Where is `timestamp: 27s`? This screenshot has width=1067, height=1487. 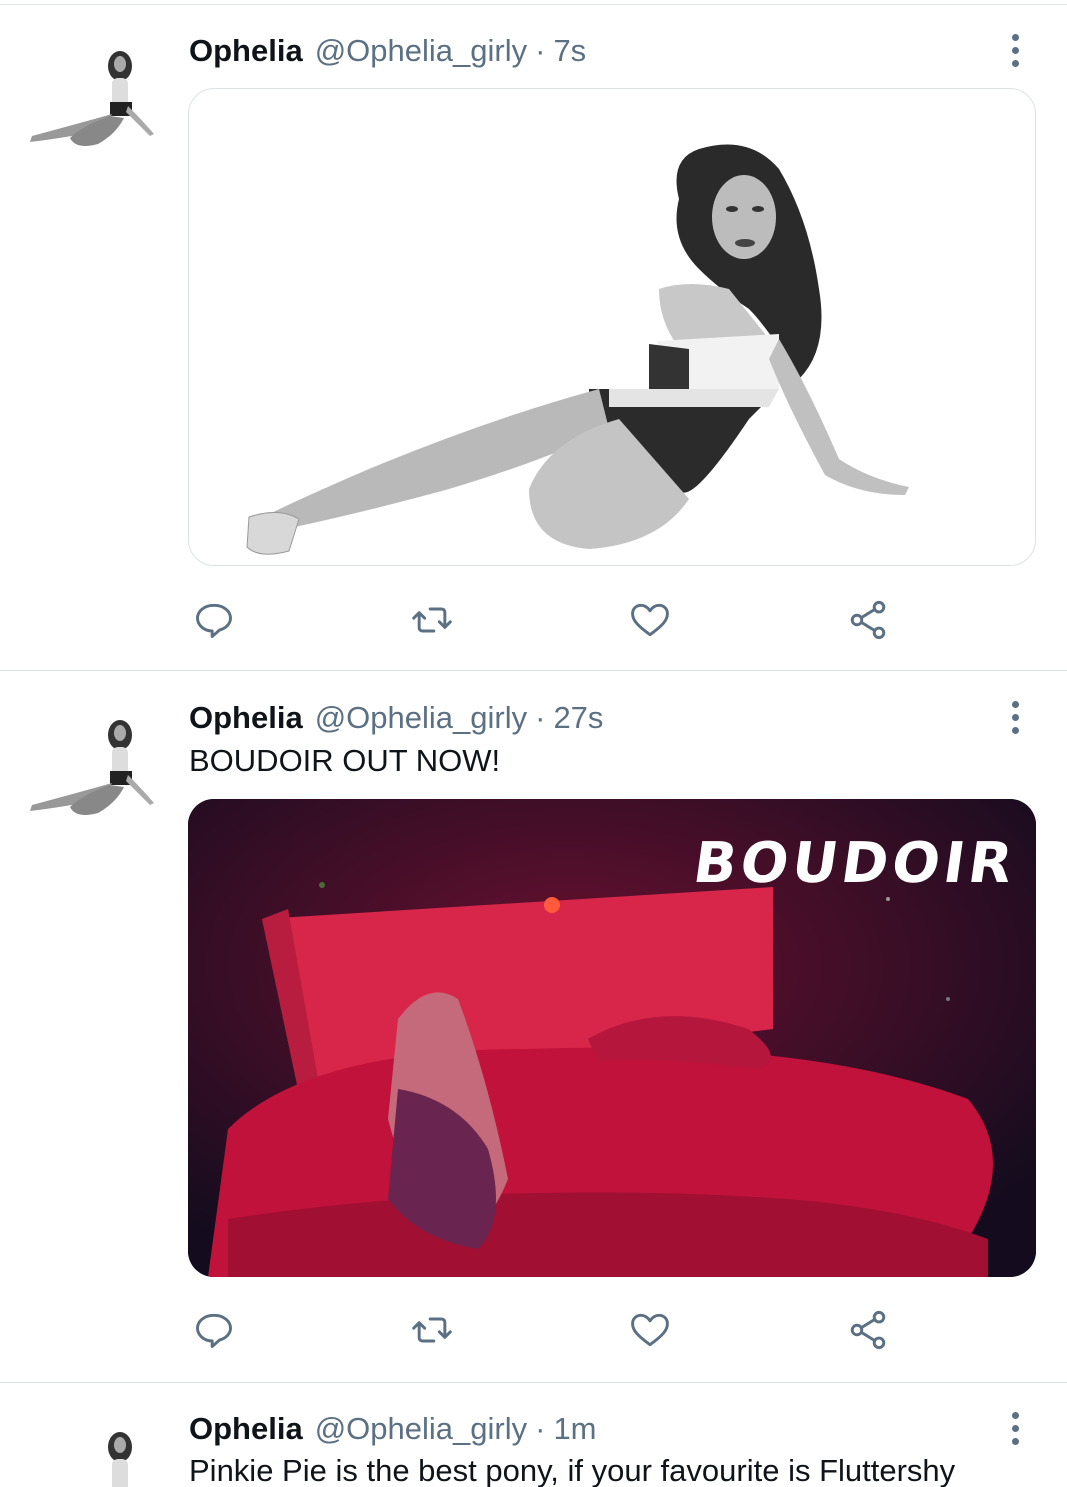 timestamp: 27s is located at coordinates (578, 718).